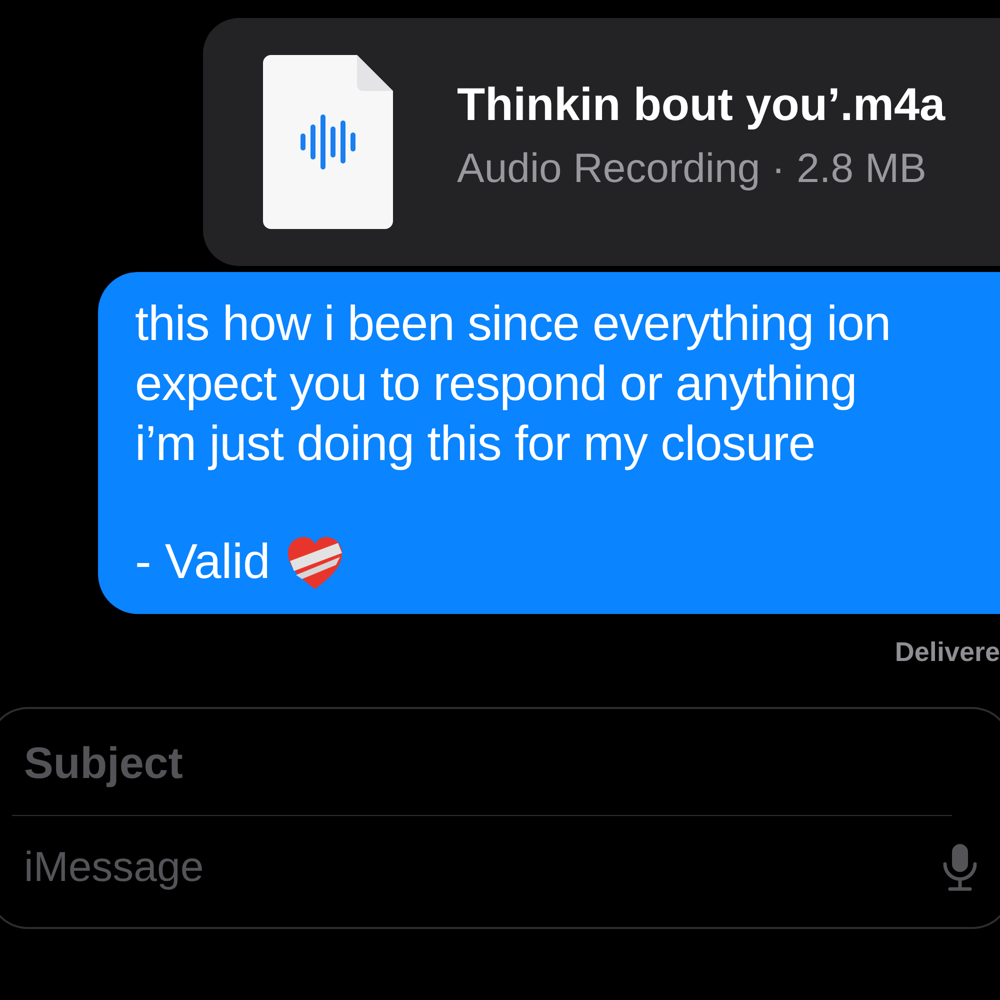  I want to click on message-text: this how i been since everything ion, so click(513, 324).